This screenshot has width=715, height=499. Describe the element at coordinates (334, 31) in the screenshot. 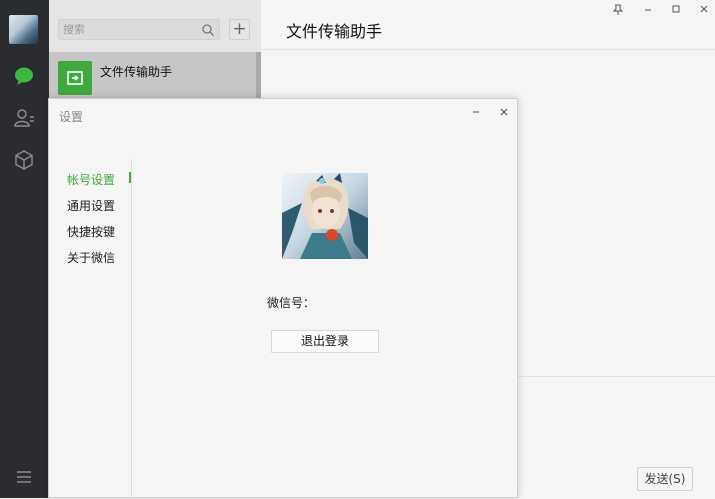

I see `page-title: 文件传输助手` at that location.